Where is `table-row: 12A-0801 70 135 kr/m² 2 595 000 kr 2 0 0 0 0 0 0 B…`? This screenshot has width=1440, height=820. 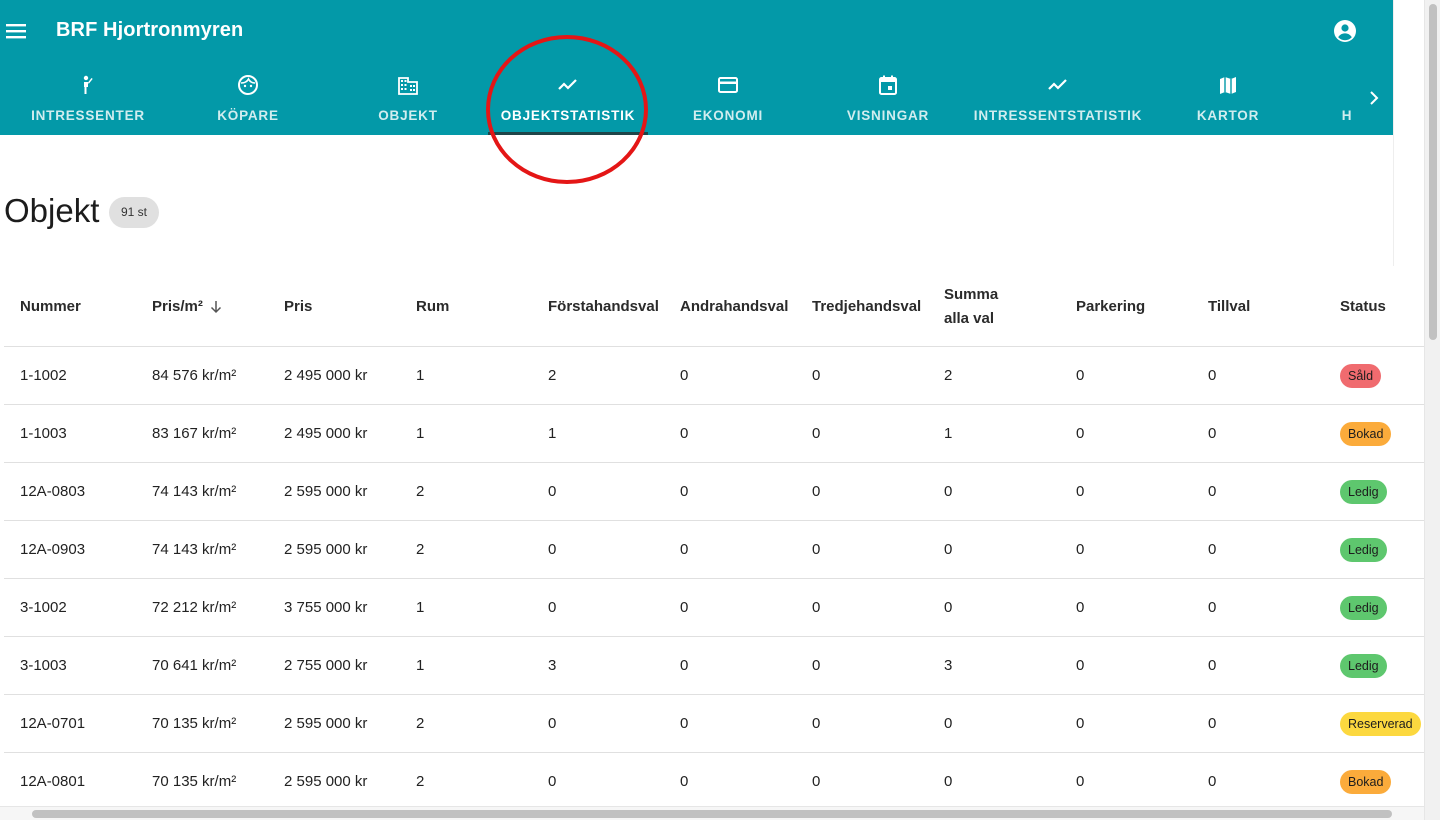 table-row: 12A-0801 70 135 kr/m² 2 595 000 kr 2 0 0 0 0 0 0 B… is located at coordinates (714, 779).